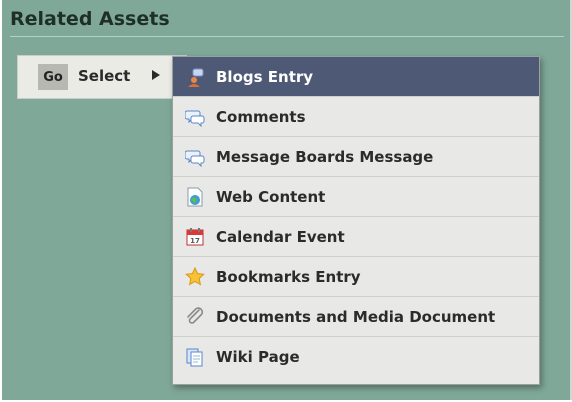 The image size is (572, 402). What do you see at coordinates (287, 36) in the screenshot?
I see `title-divider` at bounding box center [287, 36].